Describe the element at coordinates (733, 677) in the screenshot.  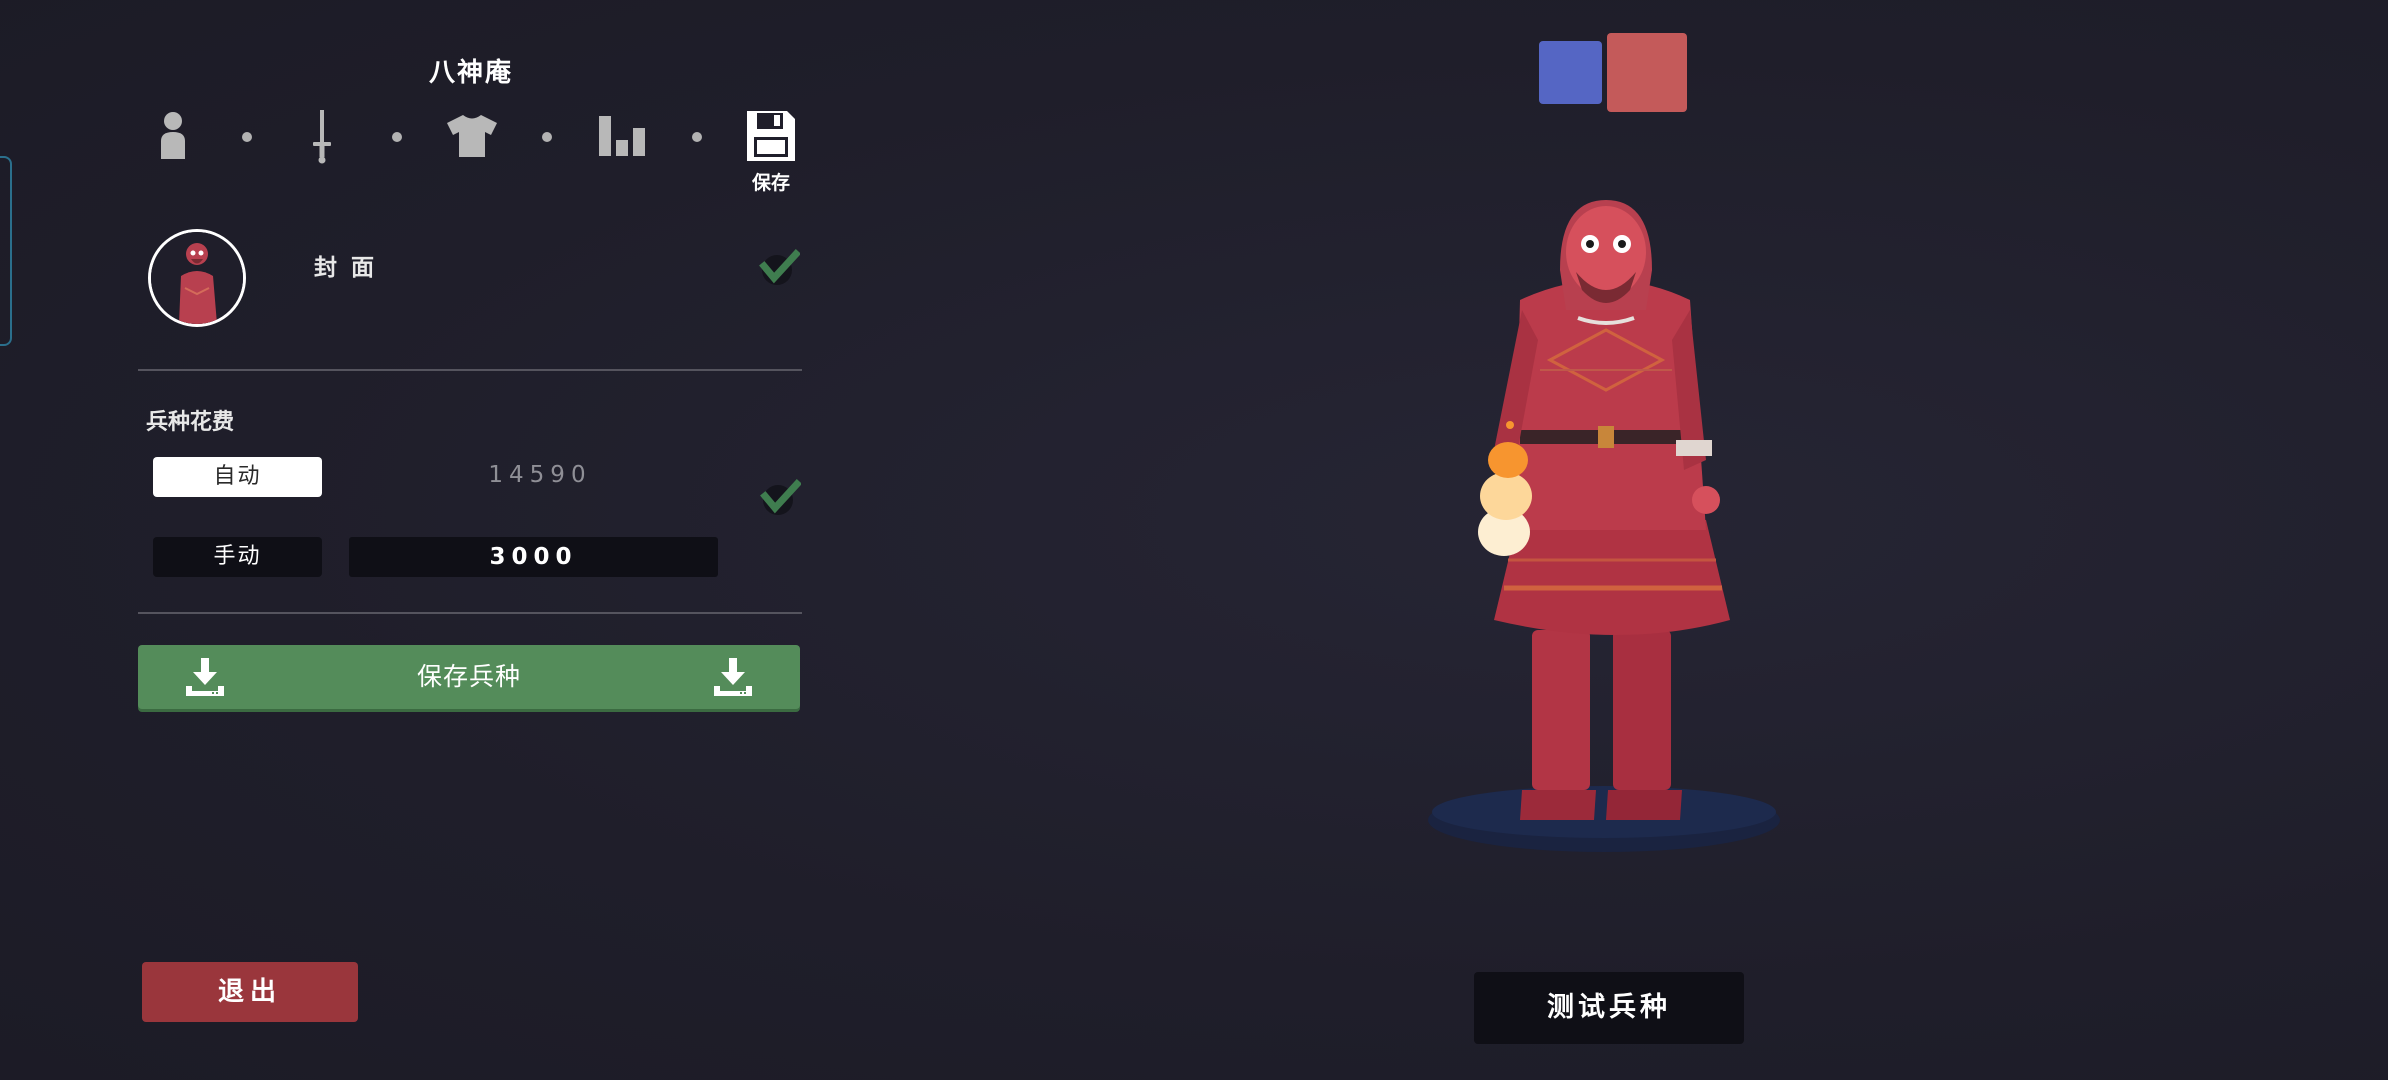
I see `download-icon` at that location.